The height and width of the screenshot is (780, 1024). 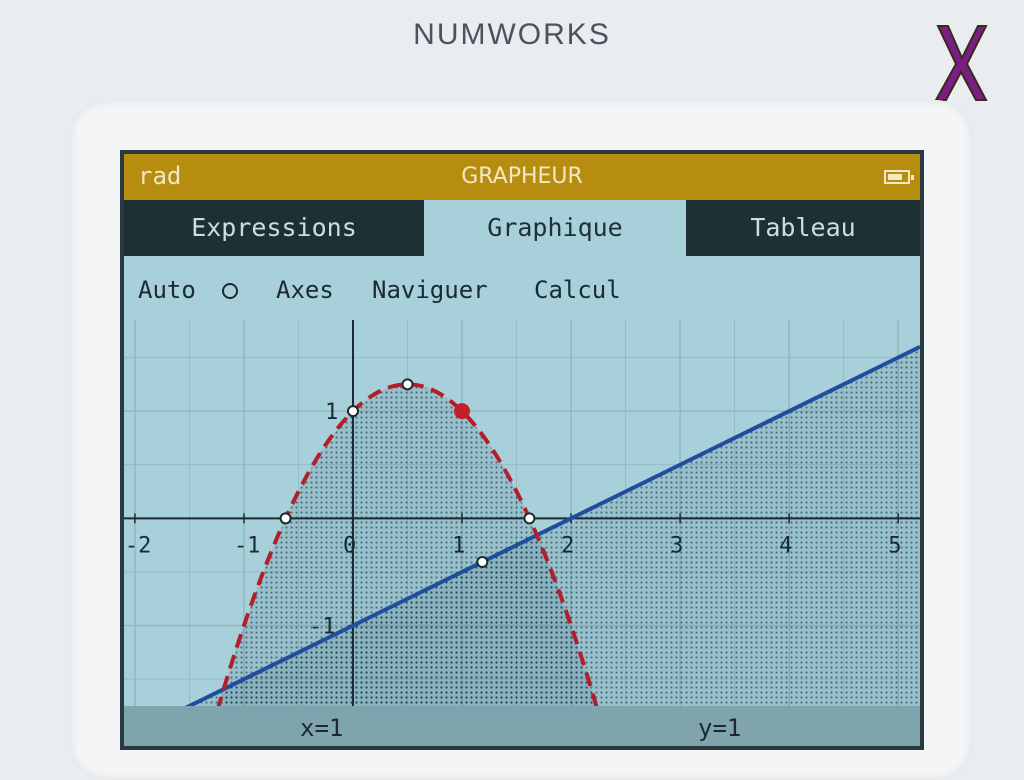 What do you see at coordinates (167, 290) in the screenshot?
I see `auto-button: Auto` at bounding box center [167, 290].